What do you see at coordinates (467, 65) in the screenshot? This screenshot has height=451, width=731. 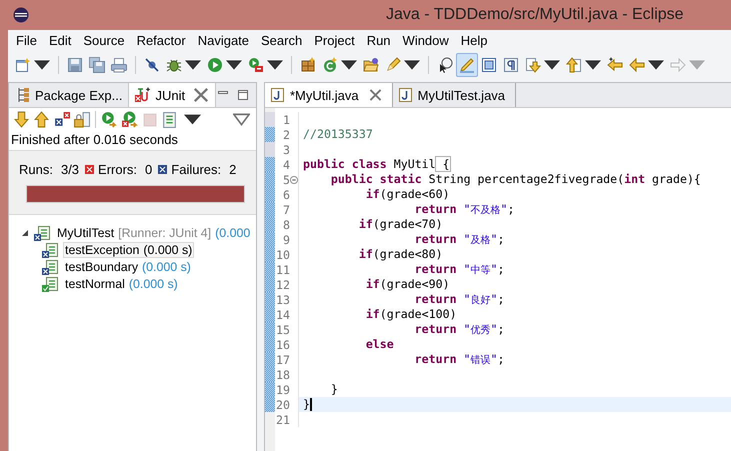 I see `highlighter-icon` at bounding box center [467, 65].